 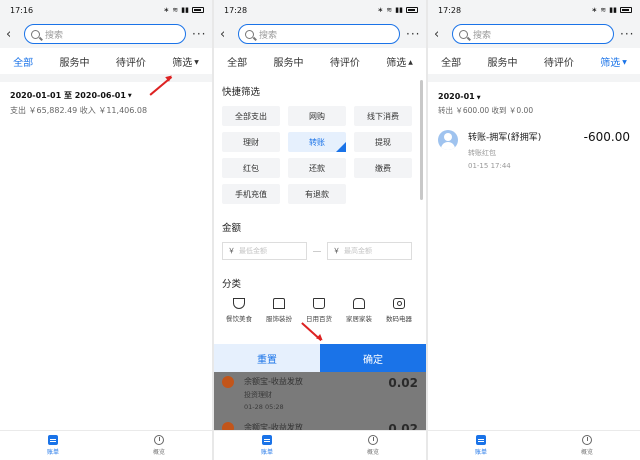 What do you see at coordinates (421, 140) in the screenshot?
I see `scrollbar` at bounding box center [421, 140].